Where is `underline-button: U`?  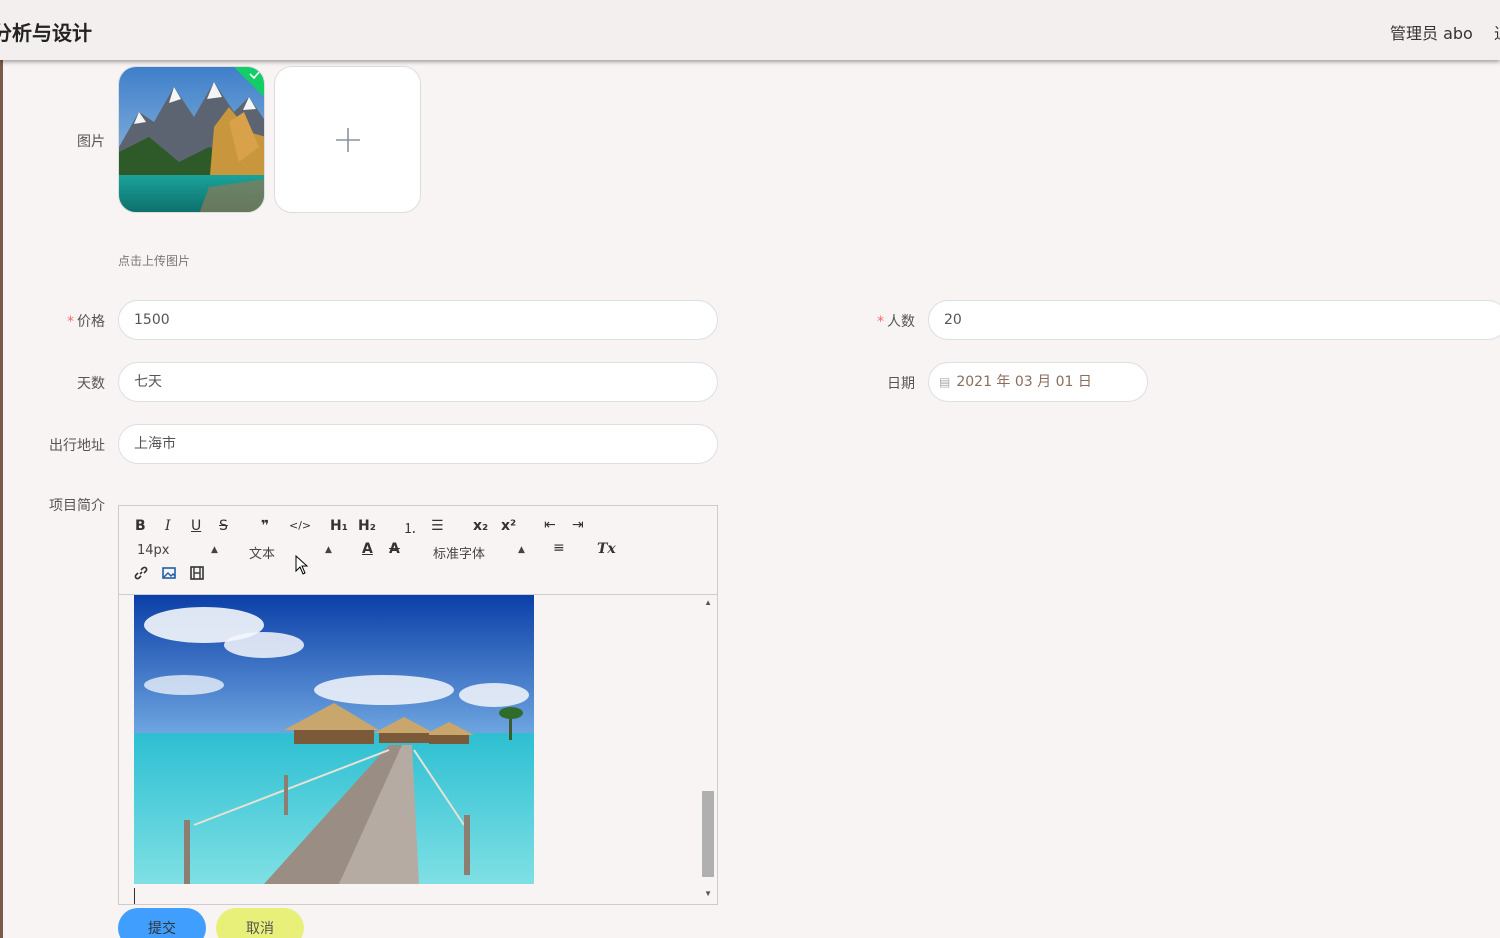
underline-button: U is located at coordinates (196, 526).